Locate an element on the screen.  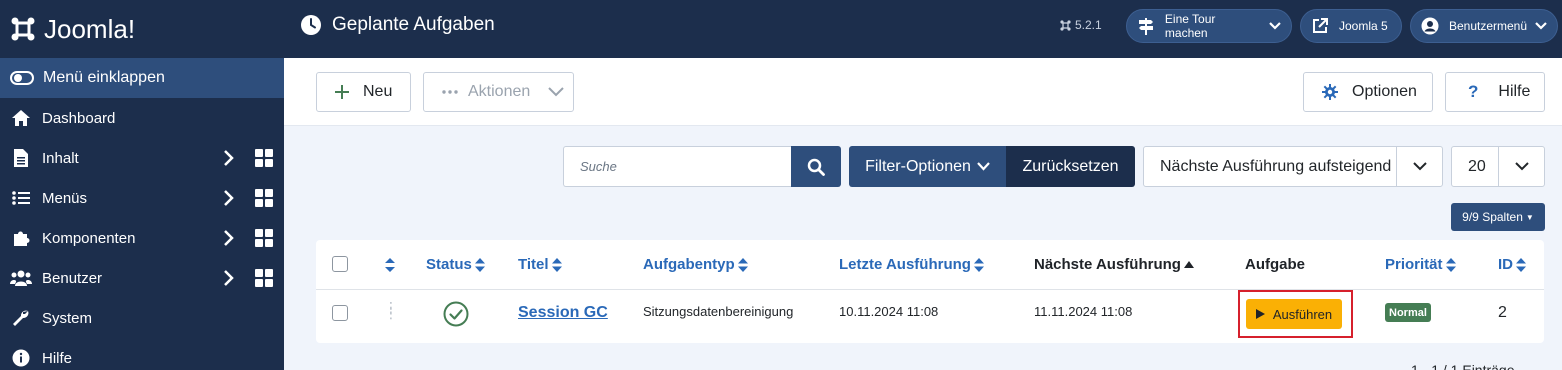
sidebar-item-label: Menüs is located at coordinates (65, 198).